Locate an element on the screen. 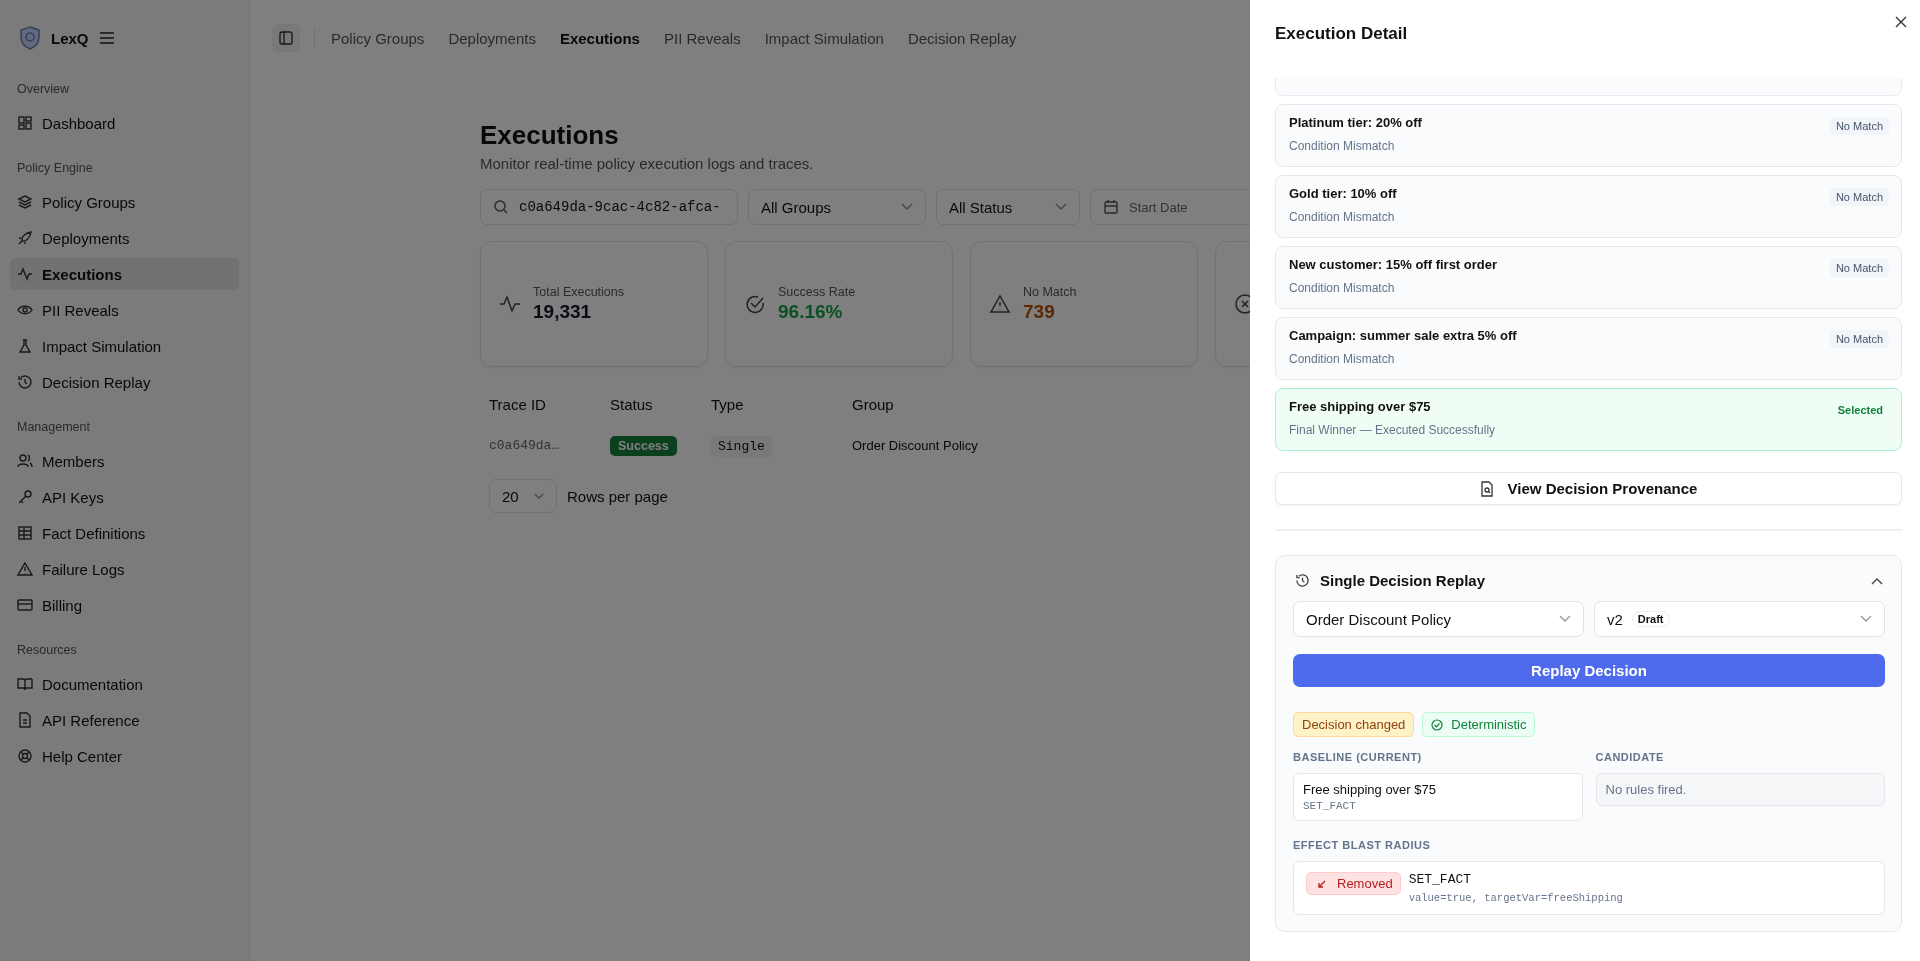 This screenshot has height=961, width=1920. page-size-select: 20 is located at coordinates (523, 496).